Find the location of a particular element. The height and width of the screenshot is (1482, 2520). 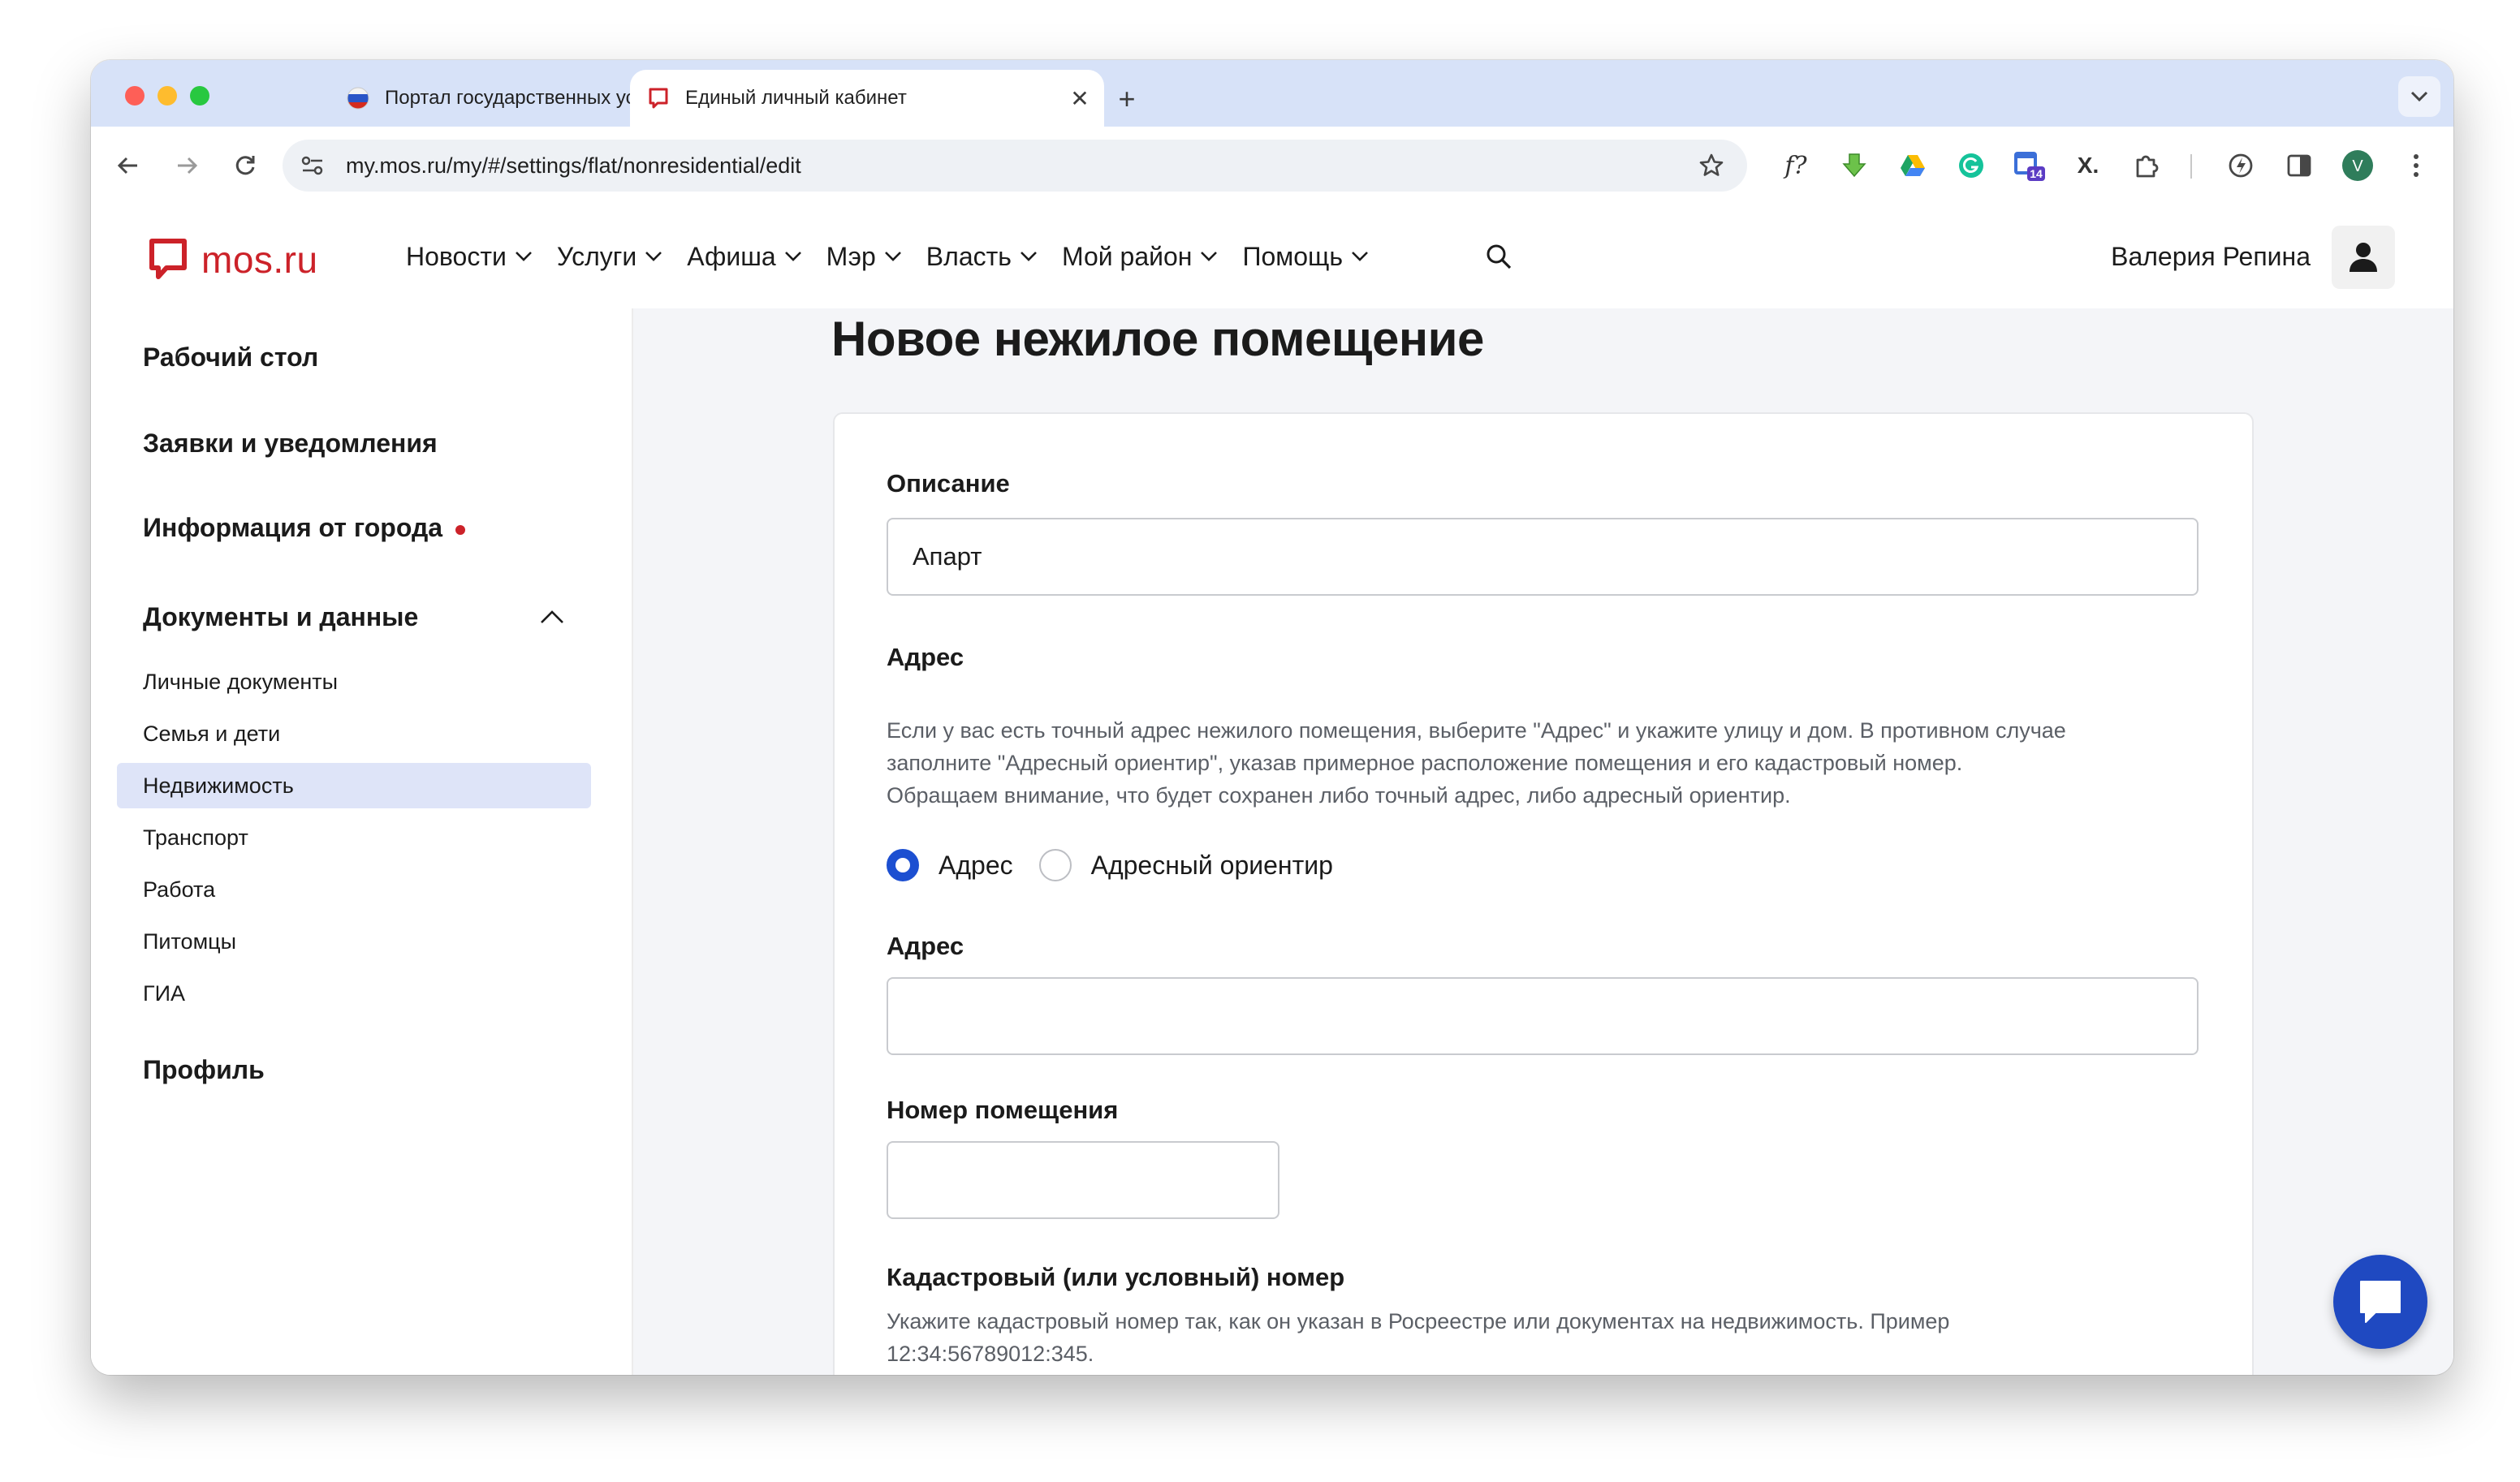

room-number-input is located at coordinates (1083, 1180).